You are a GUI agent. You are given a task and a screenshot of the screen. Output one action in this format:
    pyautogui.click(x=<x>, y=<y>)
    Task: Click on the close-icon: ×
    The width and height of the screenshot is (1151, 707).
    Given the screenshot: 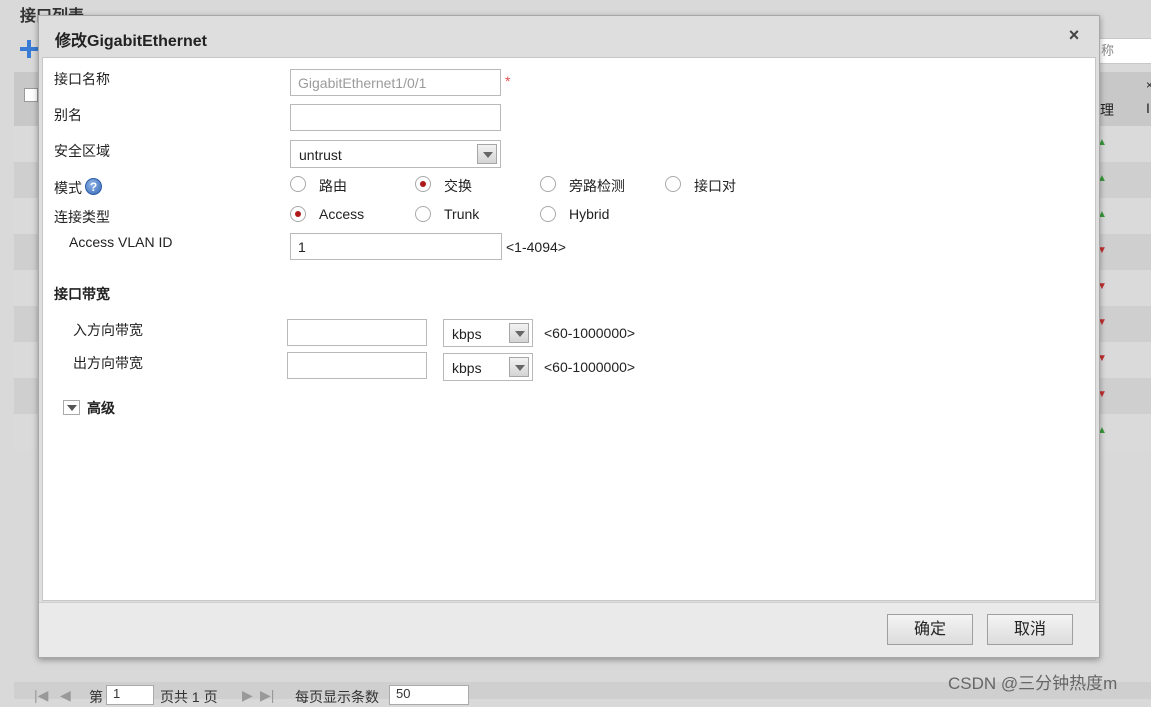 What is the action you would take?
    pyautogui.click(x=1074, y=35)
    